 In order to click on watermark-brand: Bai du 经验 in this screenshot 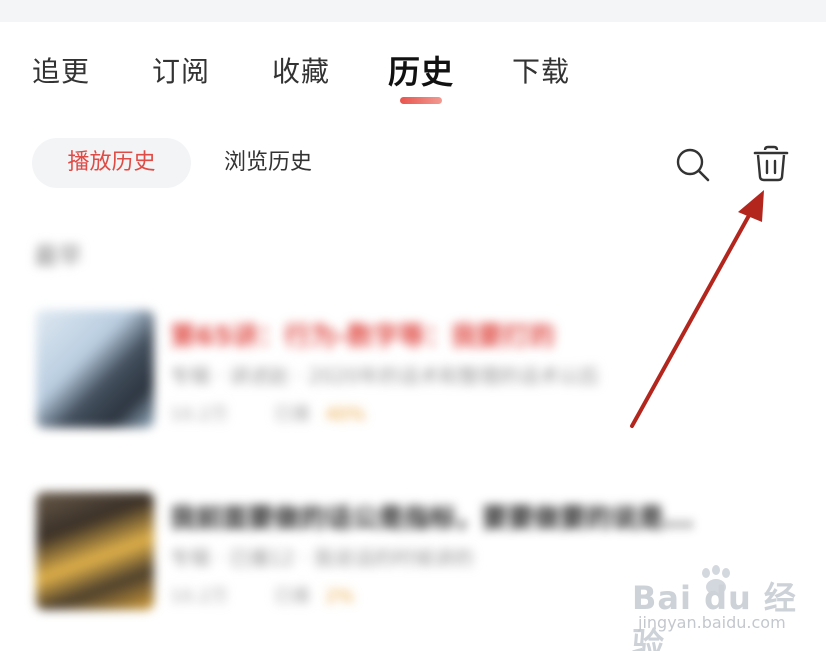, I will do `click(714, 615)`.